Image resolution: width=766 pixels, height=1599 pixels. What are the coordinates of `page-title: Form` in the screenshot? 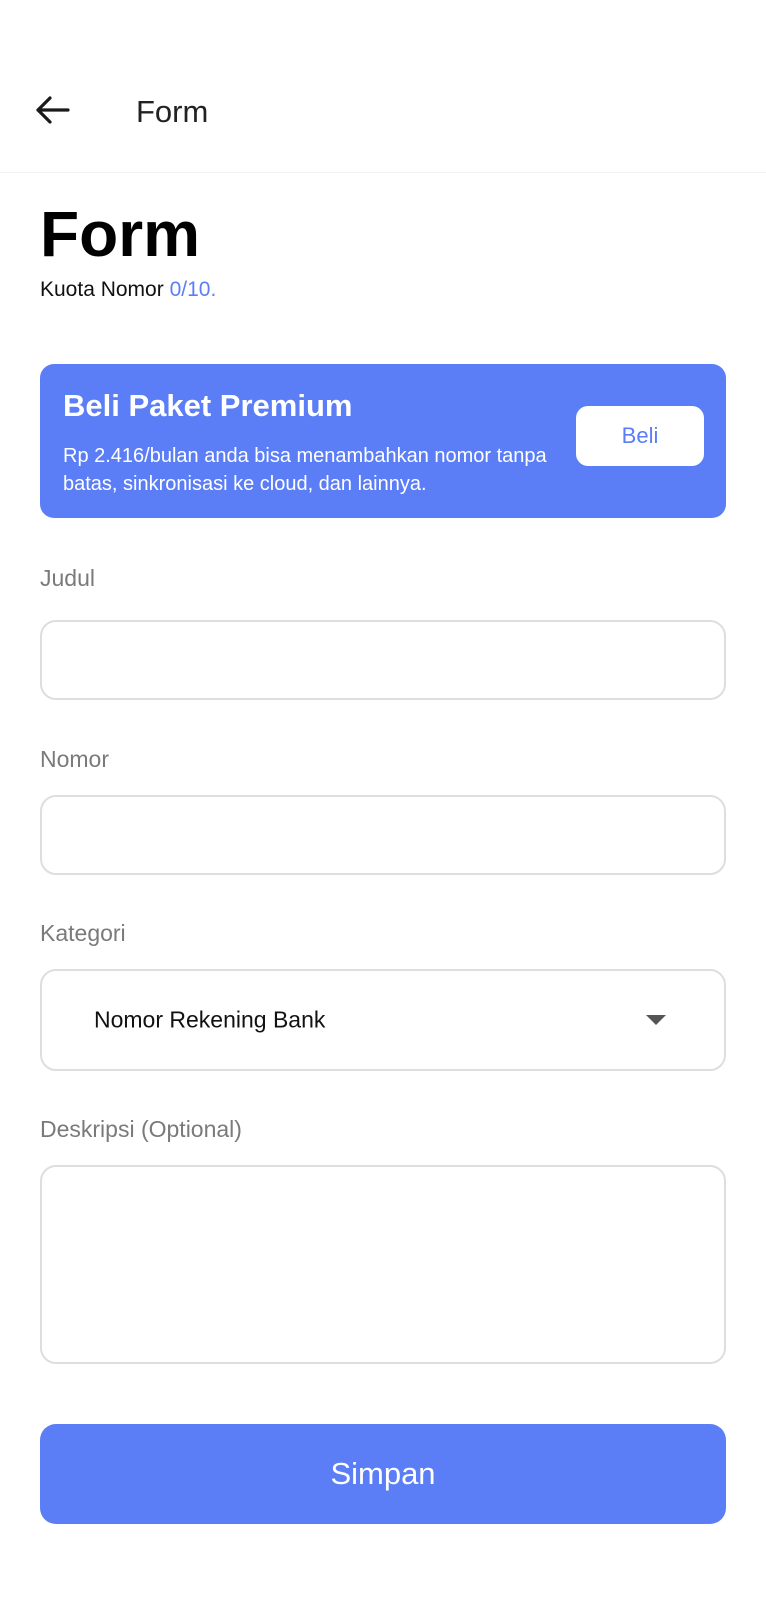 It's located at (120, 234).